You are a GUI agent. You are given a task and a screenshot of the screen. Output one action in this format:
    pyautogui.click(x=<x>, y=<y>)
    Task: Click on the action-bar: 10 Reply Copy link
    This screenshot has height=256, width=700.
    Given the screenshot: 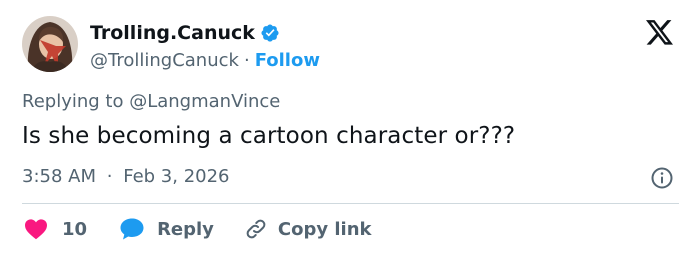 What is the action you would take?
    pyautogui.click(x=197, y=229)
    